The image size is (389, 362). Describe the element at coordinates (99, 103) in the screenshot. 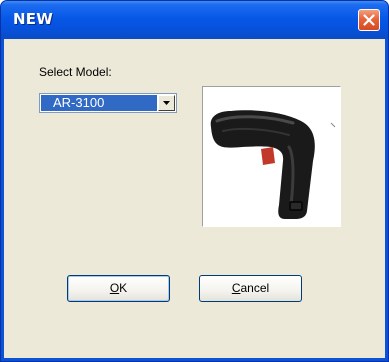

I see `model-select-value: AR-3100` at that location.